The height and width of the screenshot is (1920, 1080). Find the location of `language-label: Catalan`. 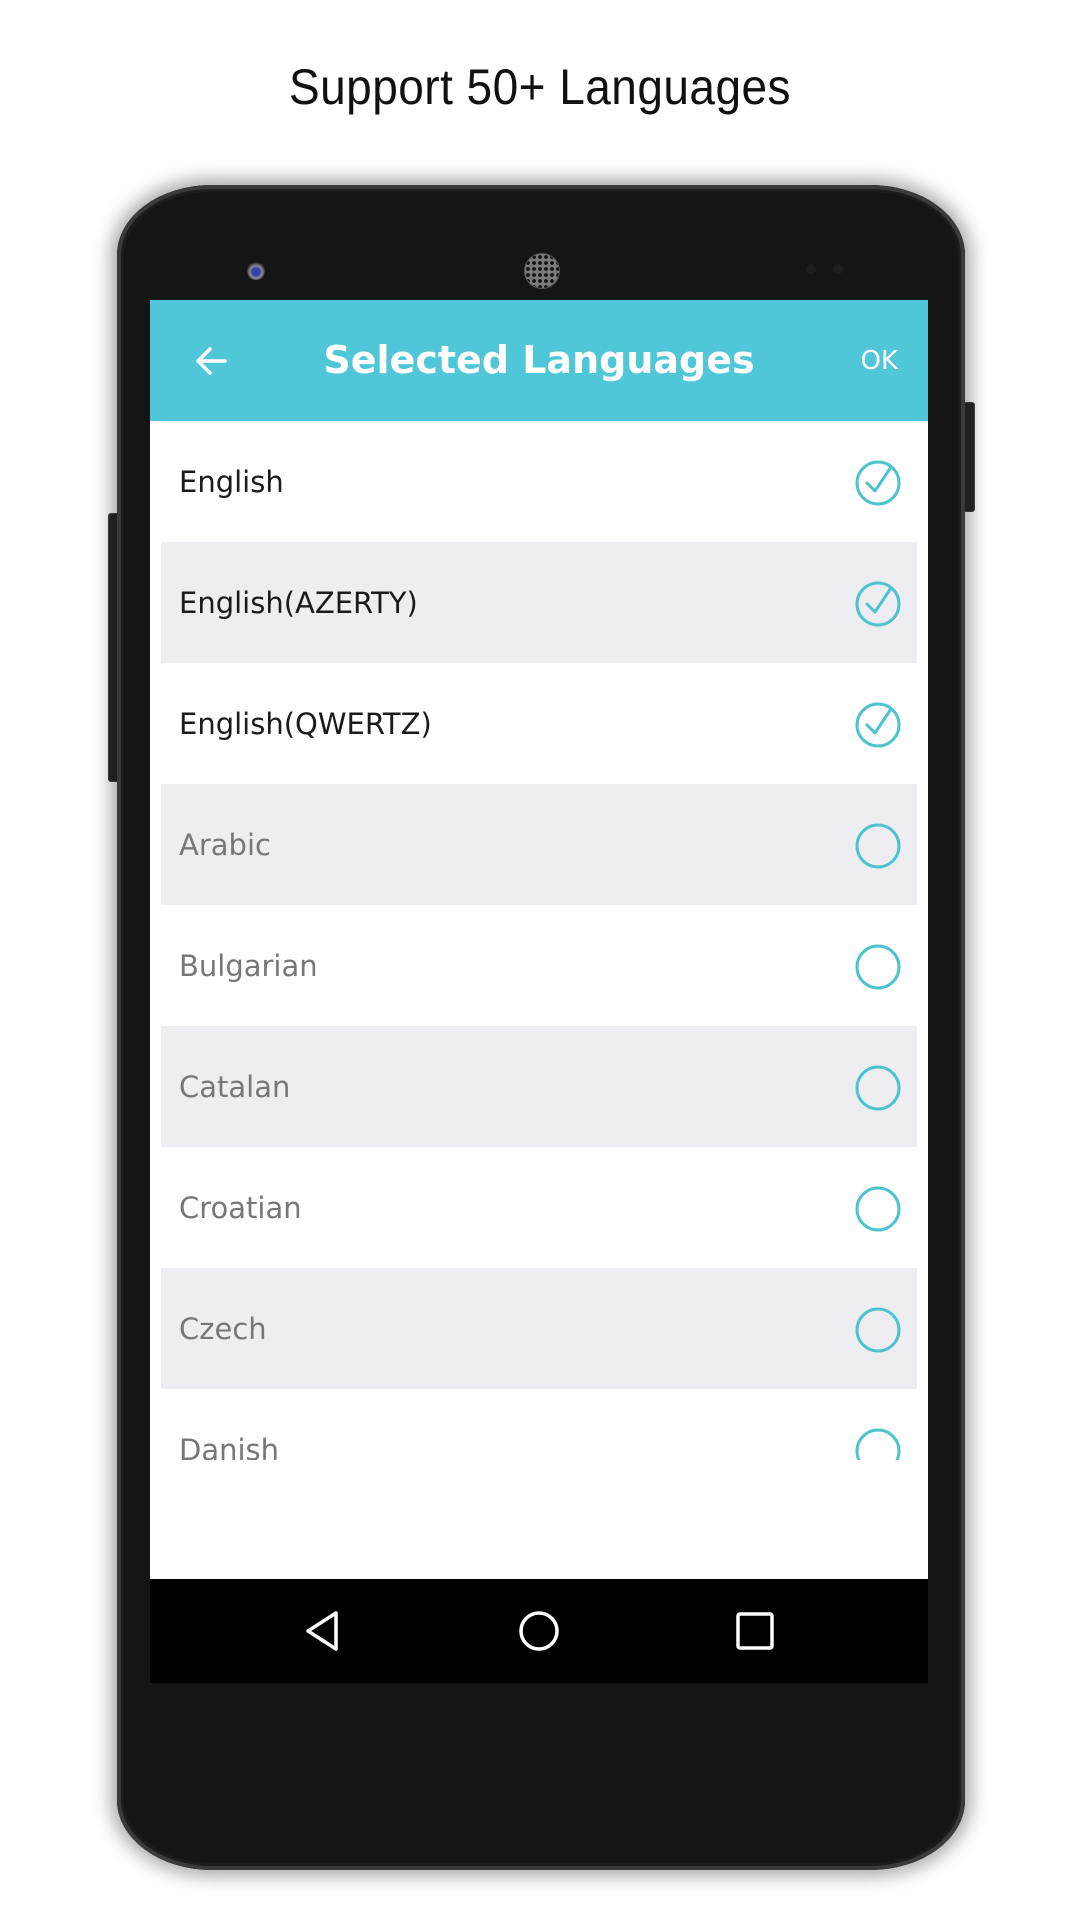

language-label: Catalan is located at coordinates (235, 1086).